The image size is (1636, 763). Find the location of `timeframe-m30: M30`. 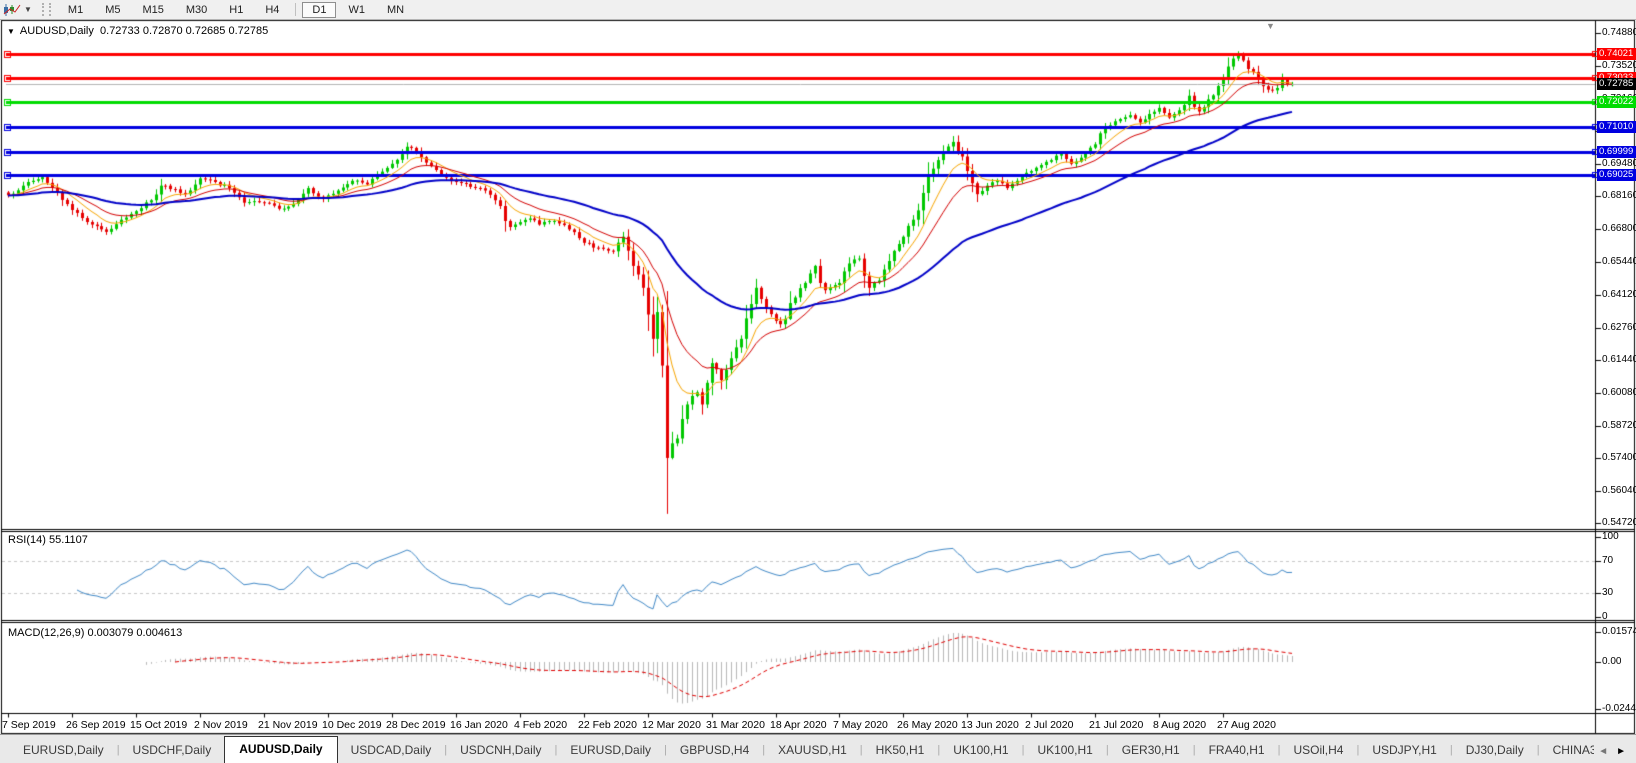

timeframe-m30: M30 is located at coordinates (196, 10).